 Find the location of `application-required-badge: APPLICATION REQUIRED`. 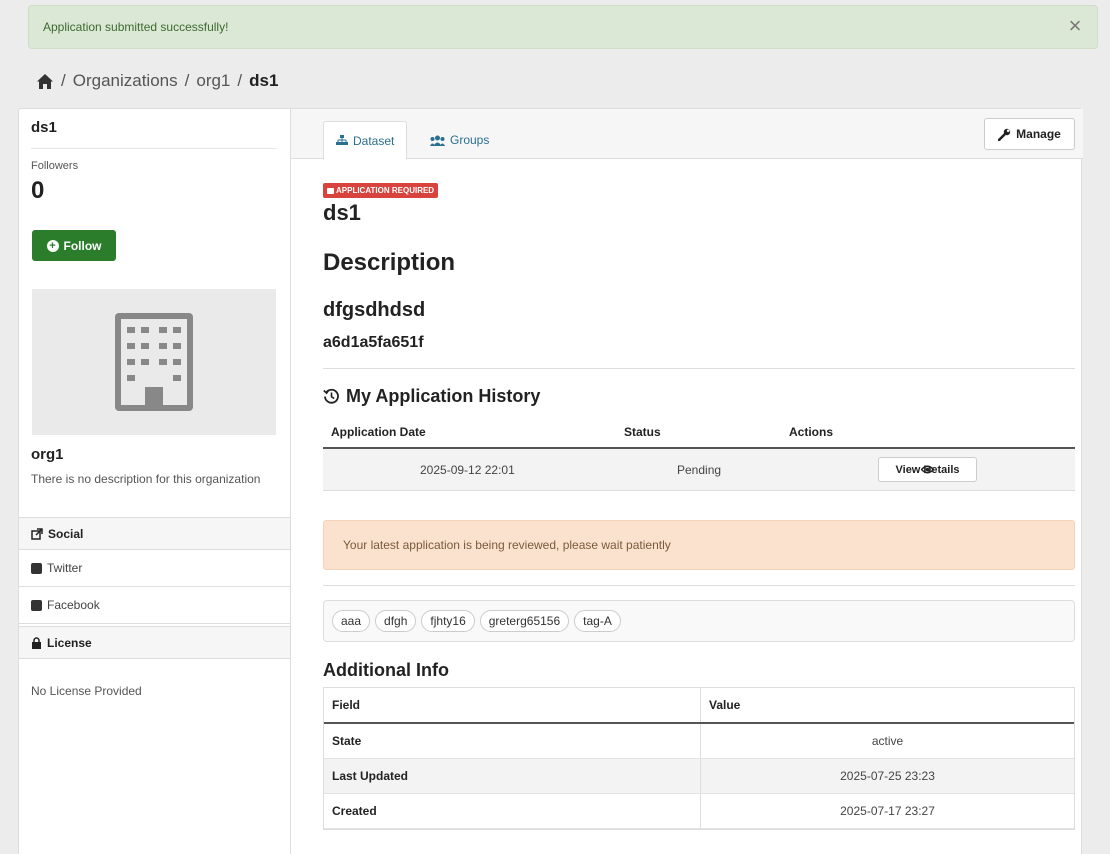

application-required-badge: APPLICATION REQUIRED is located at coordinates (381, 190).